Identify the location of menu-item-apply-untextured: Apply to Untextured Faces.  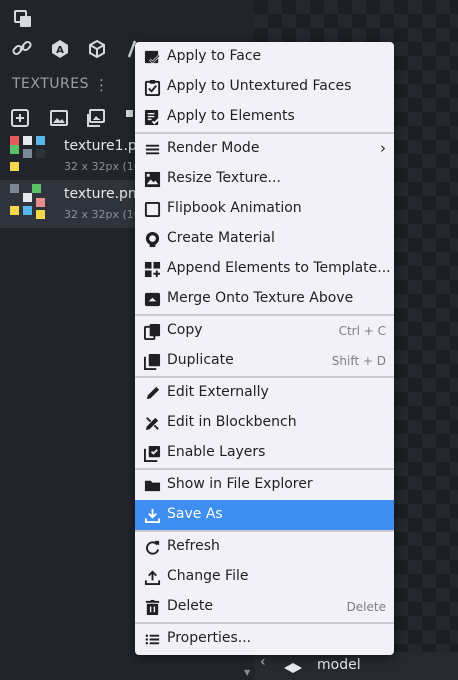
(264, 87).